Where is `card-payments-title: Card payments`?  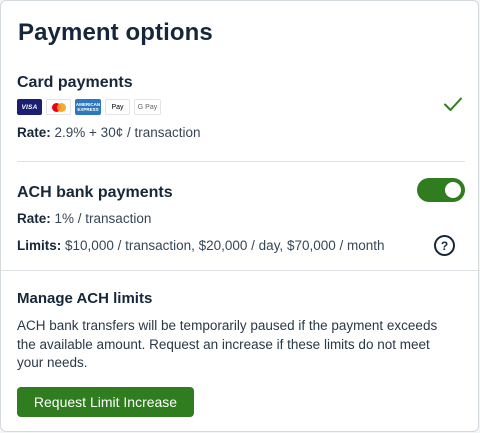 card-payments-title: Card payments is located at coordinates (75, 82).